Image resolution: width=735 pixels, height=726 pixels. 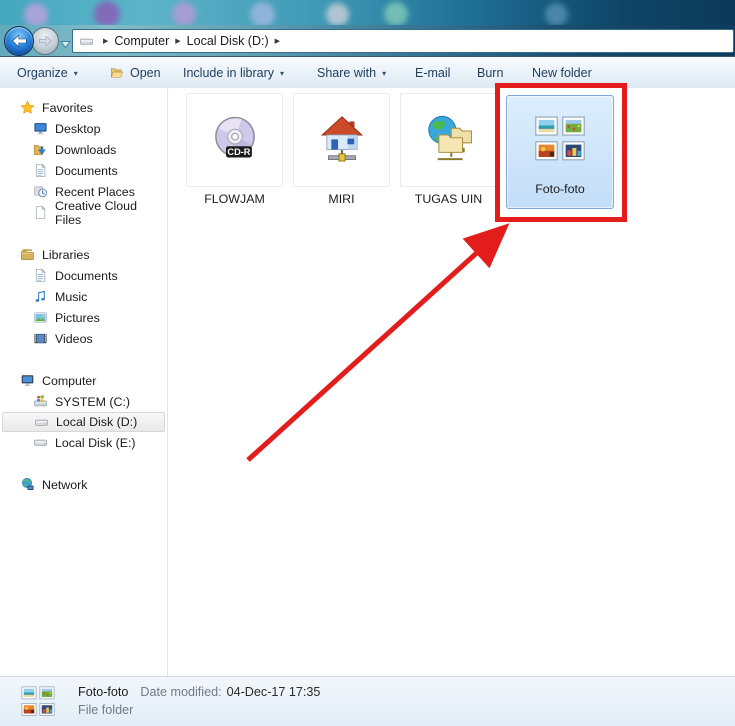 I want to click on sidebar-item-system-c: SYSTEM (C:), so click(x=83, y=401).